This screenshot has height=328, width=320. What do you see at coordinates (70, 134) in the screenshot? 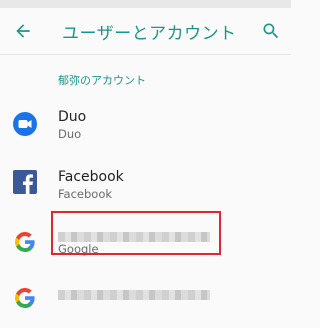
I see `account-type: Duo` at bounding box center [70, 134].